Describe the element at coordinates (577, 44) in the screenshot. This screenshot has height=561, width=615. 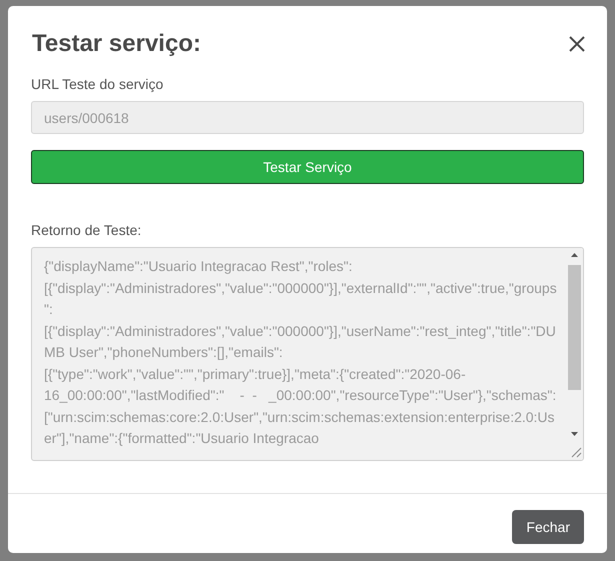
I see `close-icon` at that location.